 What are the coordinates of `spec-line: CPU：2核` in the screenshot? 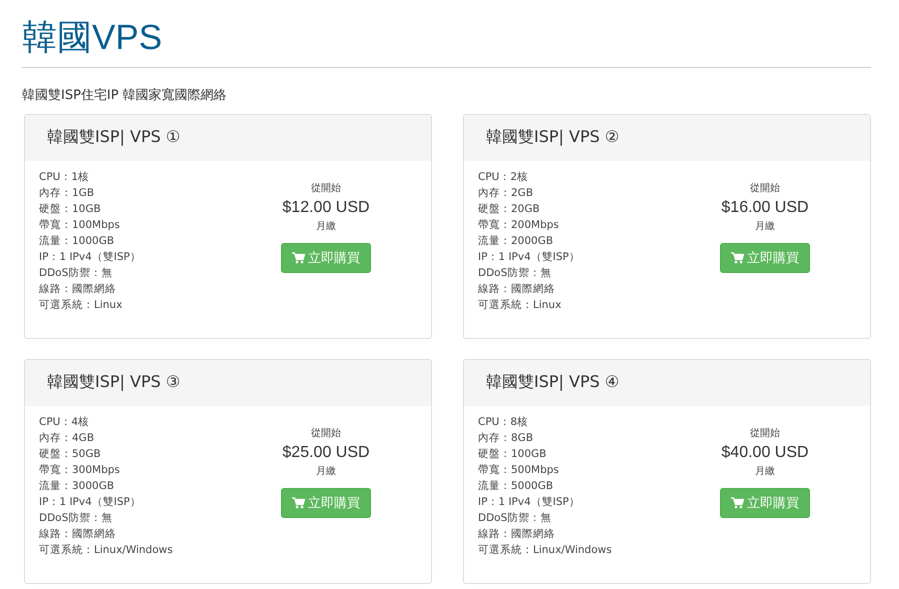 It's located at (504, 177).